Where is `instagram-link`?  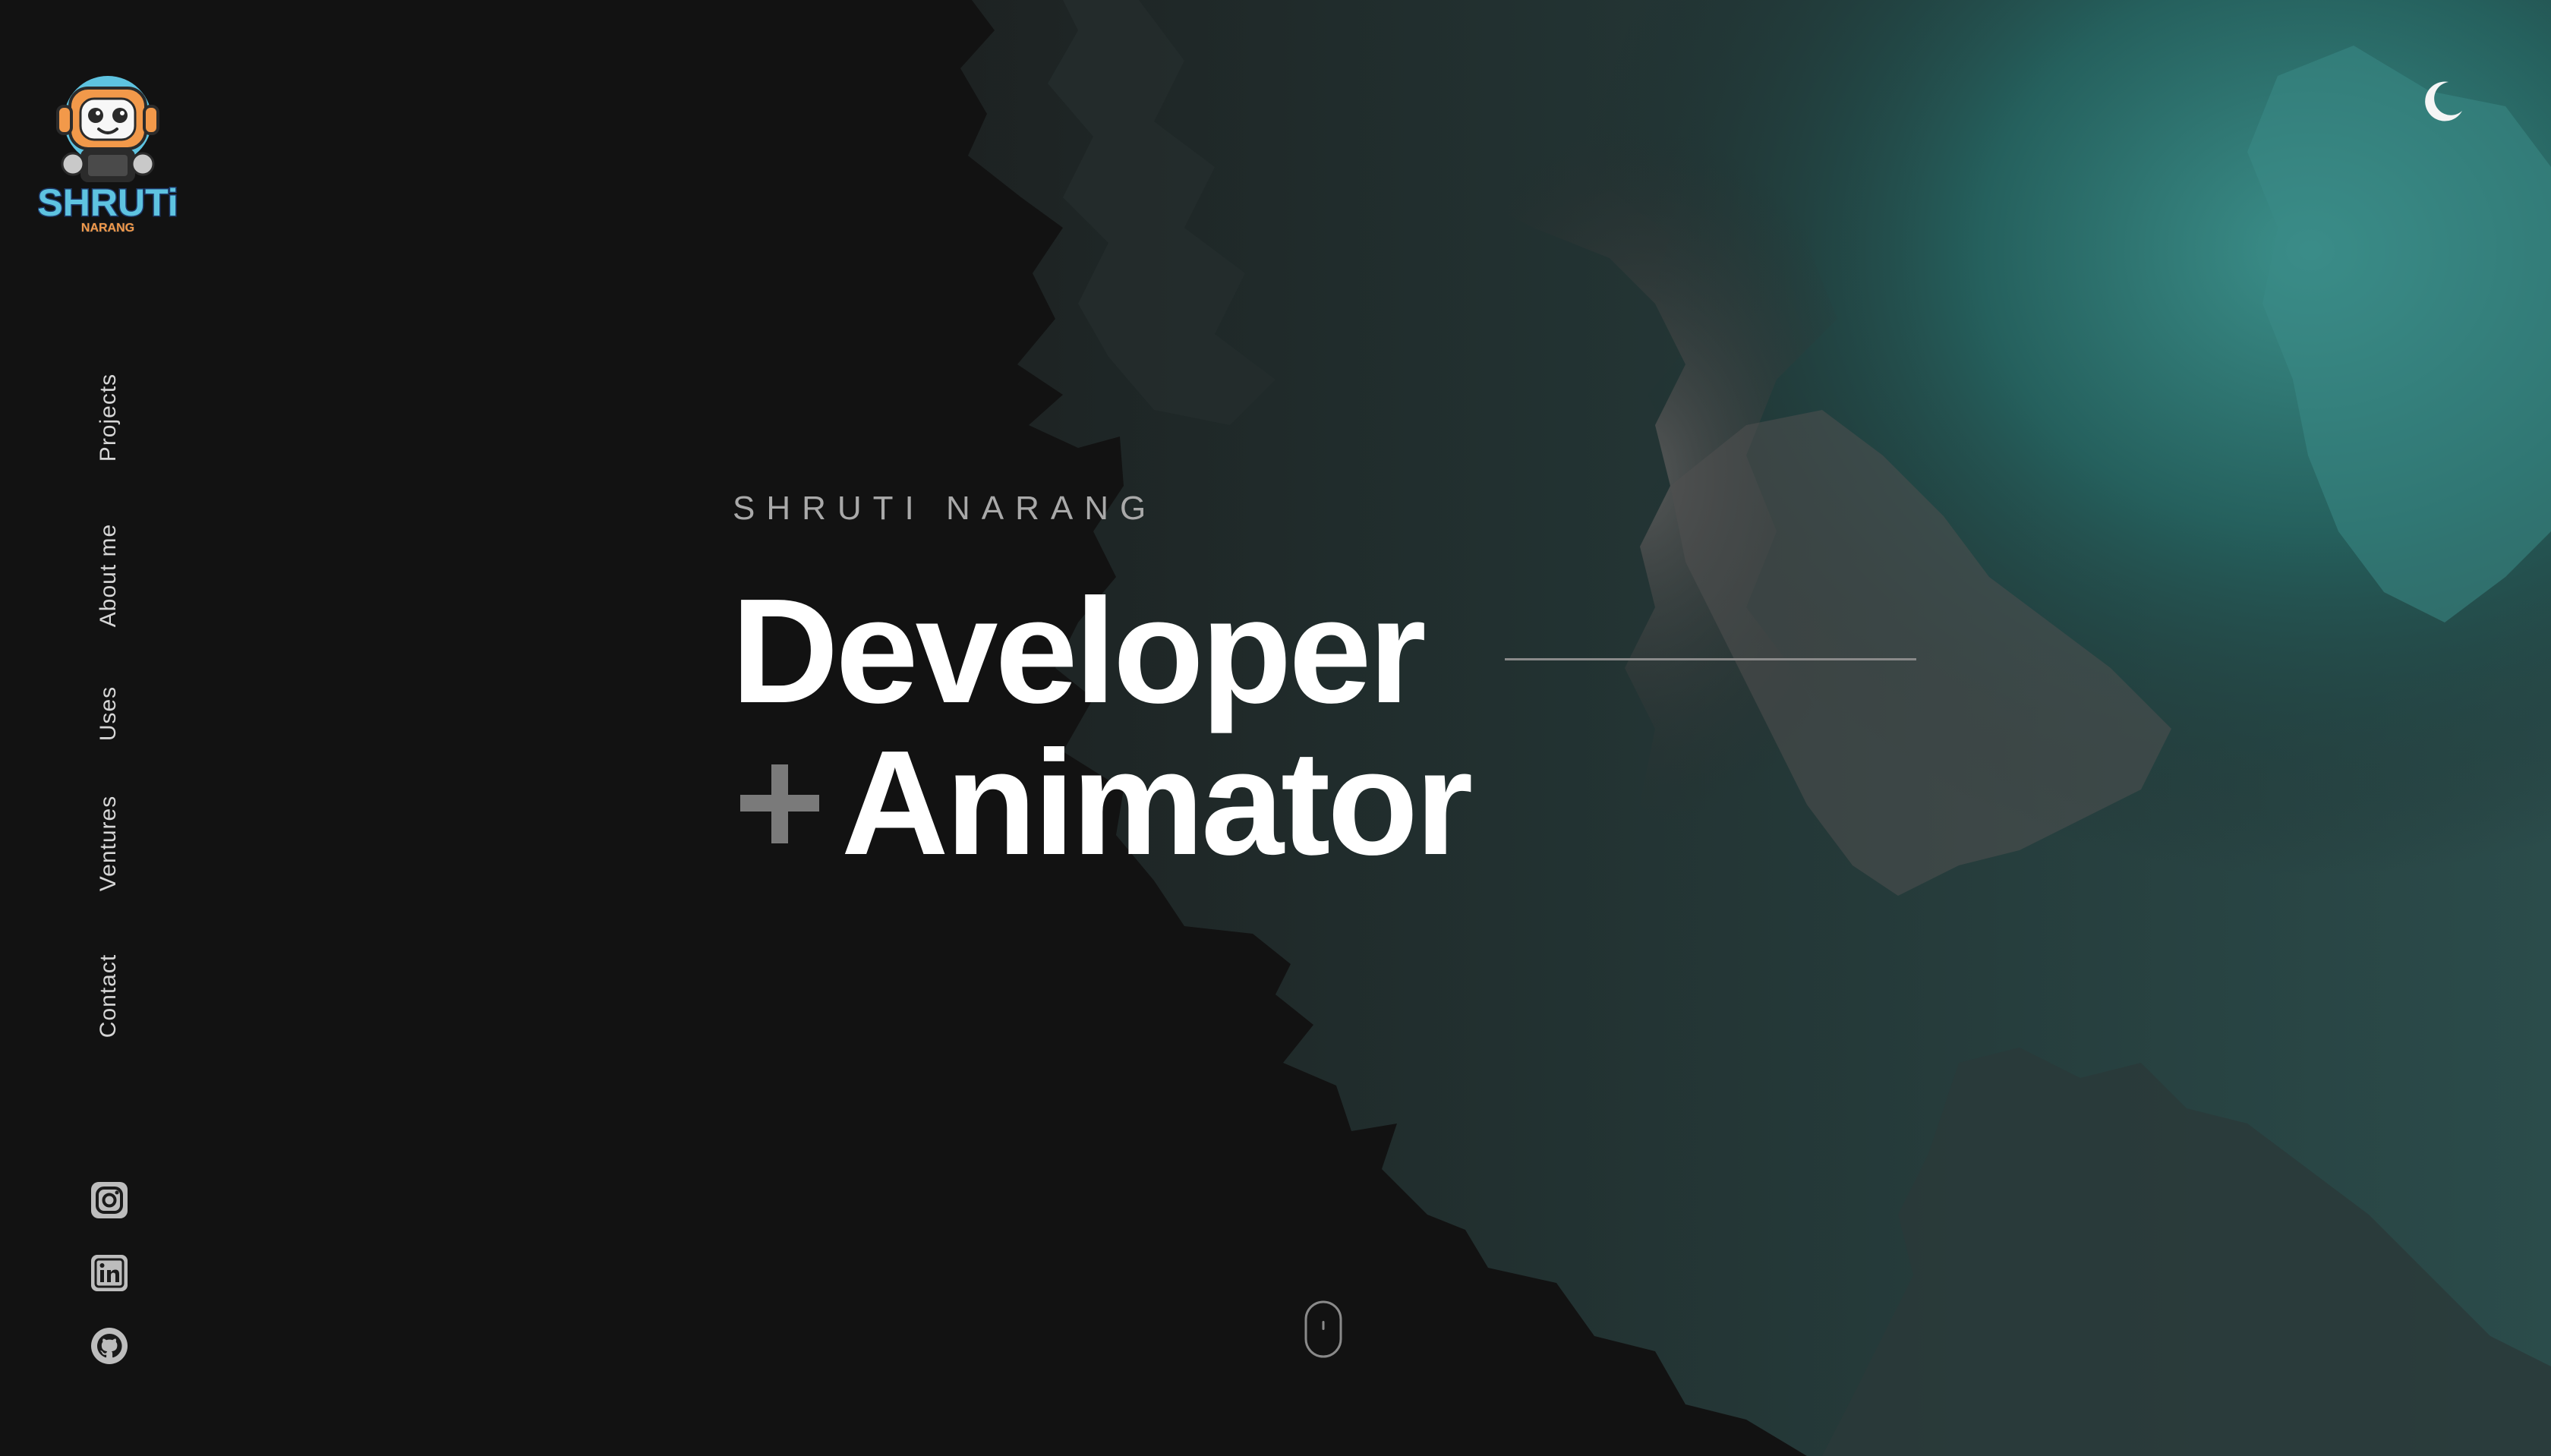
instagram-link is located at coordinates (109, 1200).